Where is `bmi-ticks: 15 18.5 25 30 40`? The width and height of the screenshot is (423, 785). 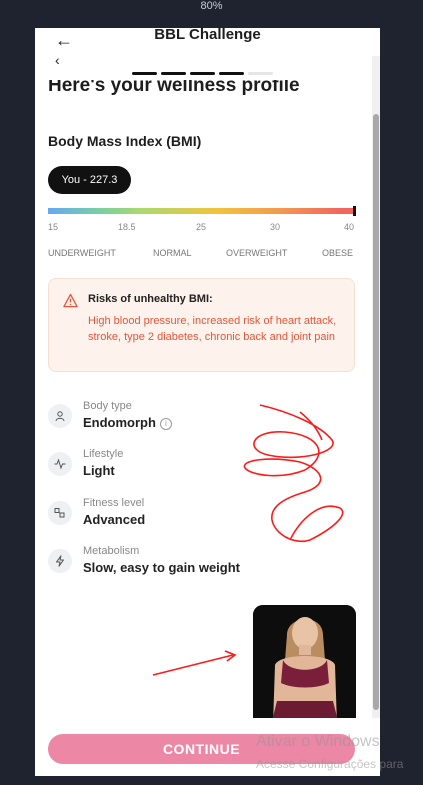
bmi-ticks: 15 18.5 25 30 40 is located at coordinates (203, 228).